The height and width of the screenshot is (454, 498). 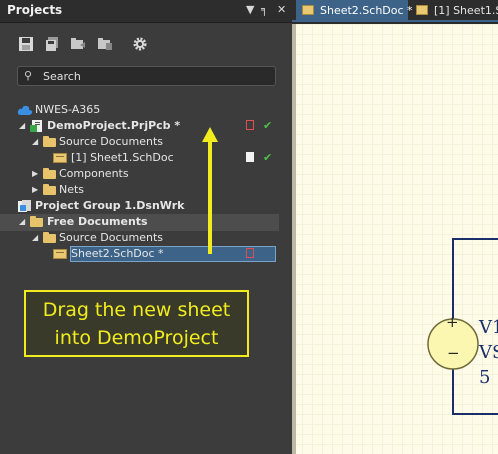 I want to click on sheet2-label: Sheet2.SchDoc *, so click(x=117, y=253).